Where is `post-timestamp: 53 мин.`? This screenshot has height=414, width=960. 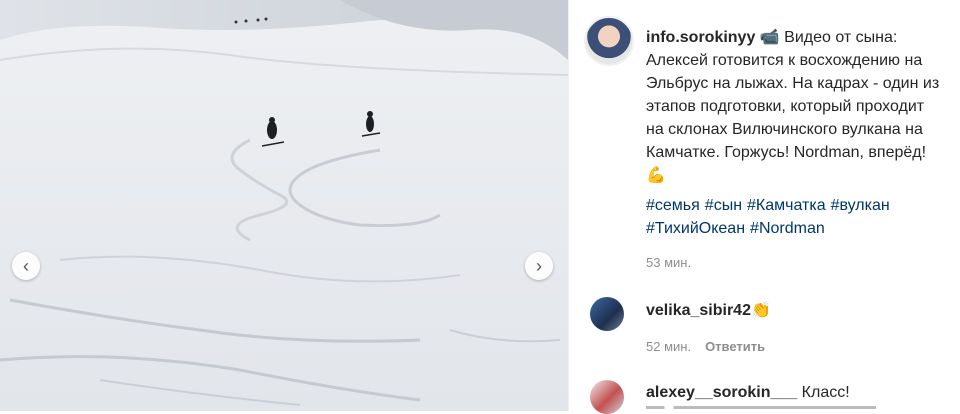
post-timestamp: 53 мин. is located at coordinates (669, 262).